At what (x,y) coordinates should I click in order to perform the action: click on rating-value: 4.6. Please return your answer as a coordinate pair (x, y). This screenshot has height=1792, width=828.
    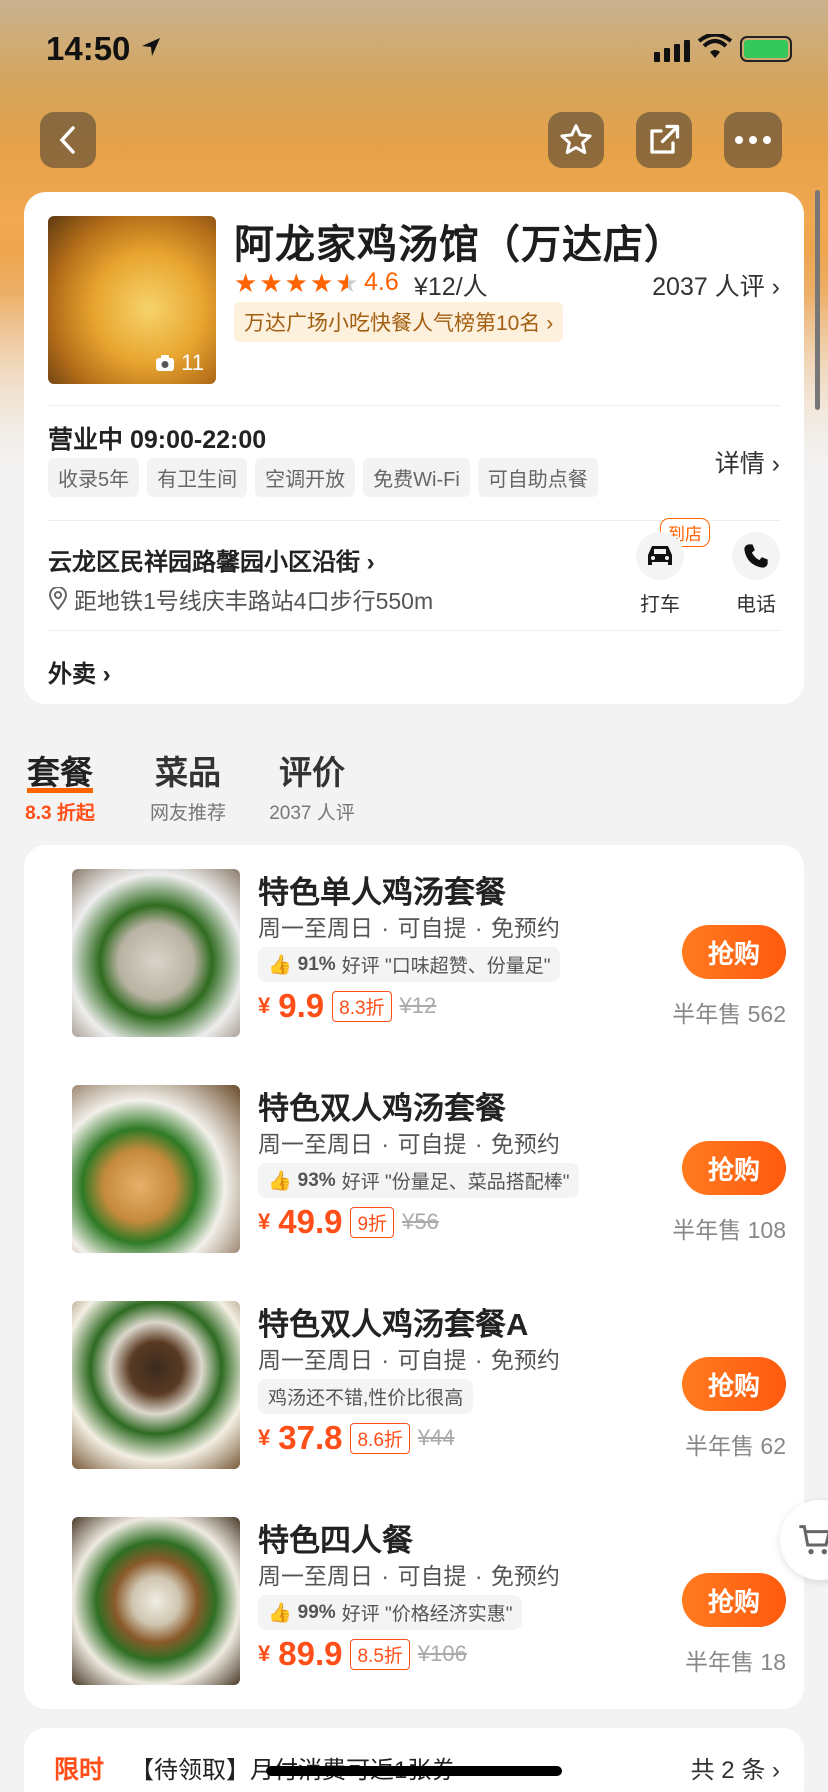
    Looking at the image, I should click on (381, 282).